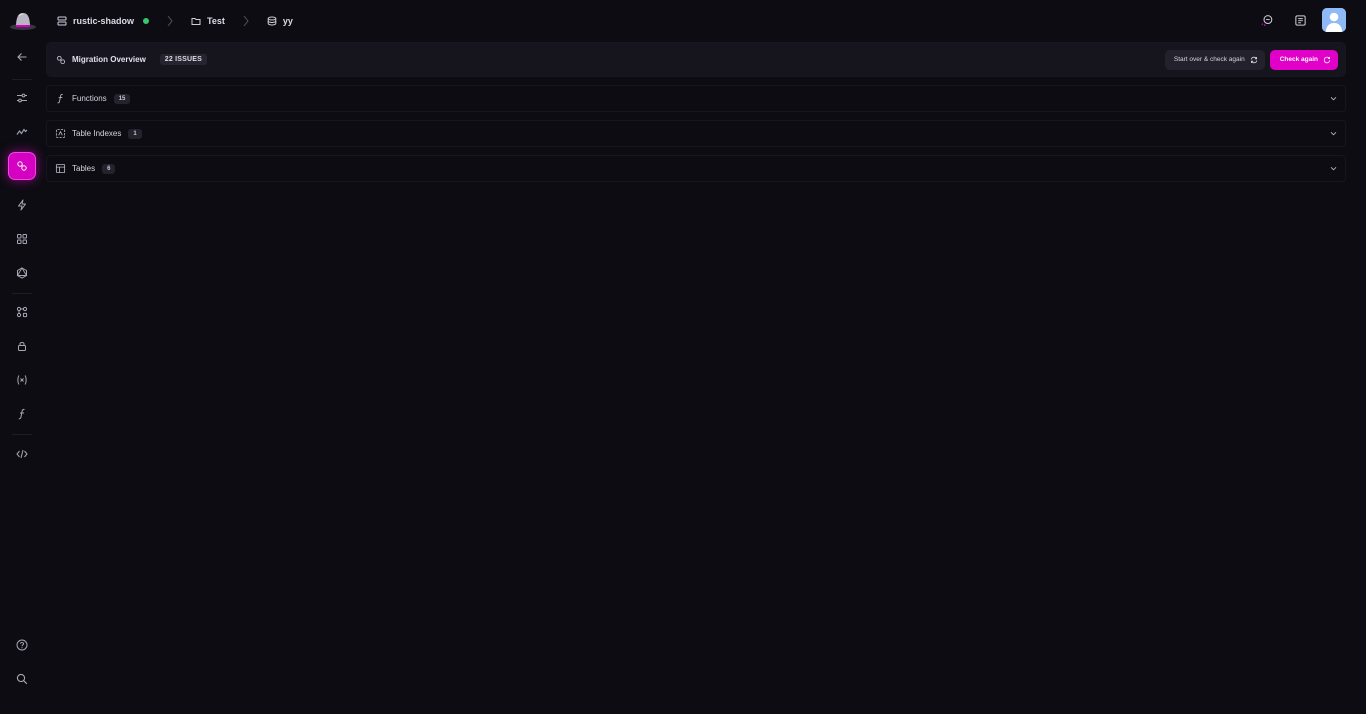 The height and width of the screenshot is (714, 1366). I want to click on sidebar-item-permissions, so click(22, 346).